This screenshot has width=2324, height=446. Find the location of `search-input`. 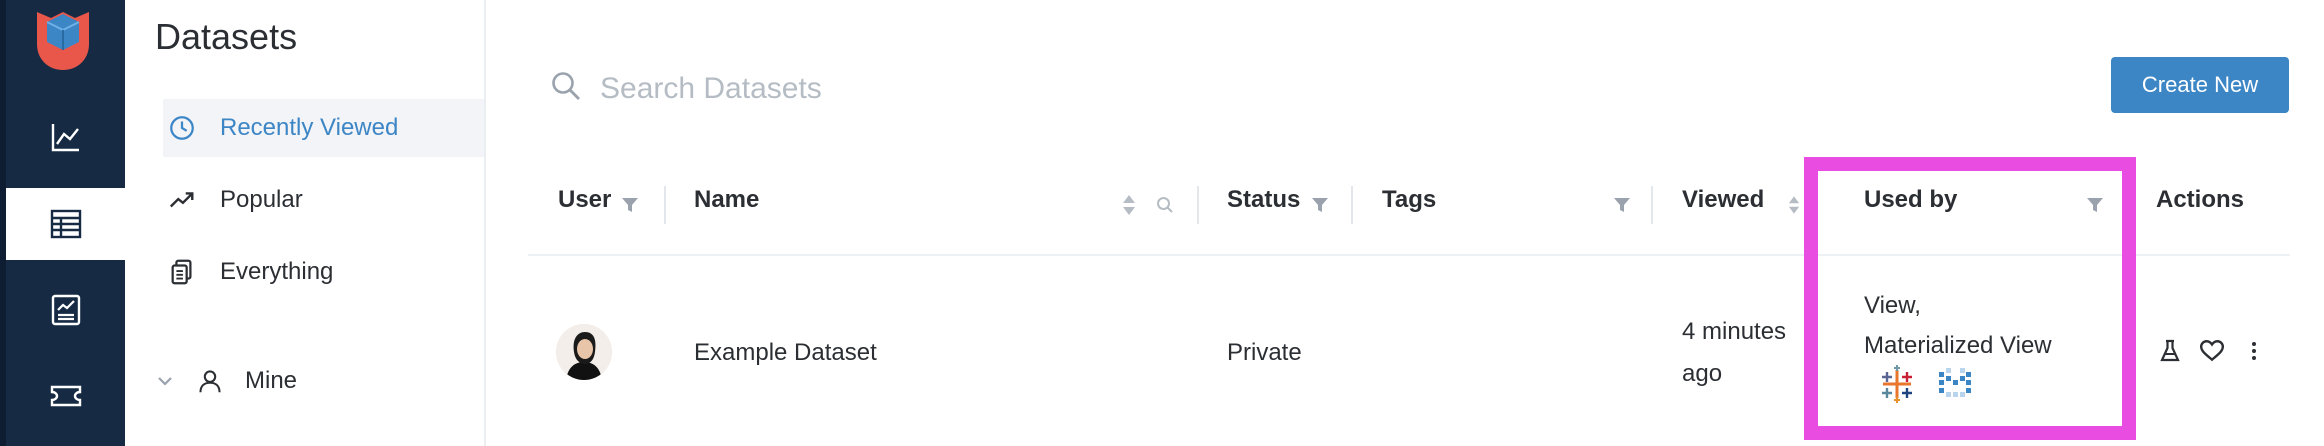

search-input is located at coordinates (900, 88).